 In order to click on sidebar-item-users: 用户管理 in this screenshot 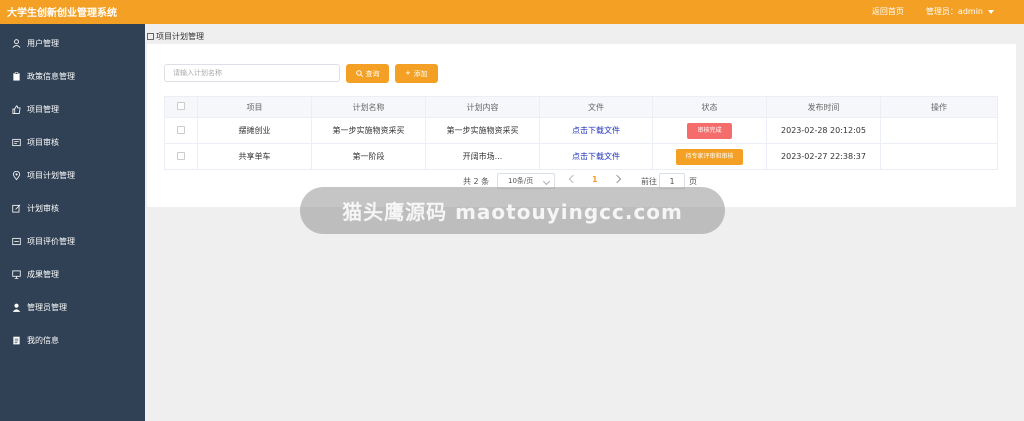, I will do `click(72, 43)`.